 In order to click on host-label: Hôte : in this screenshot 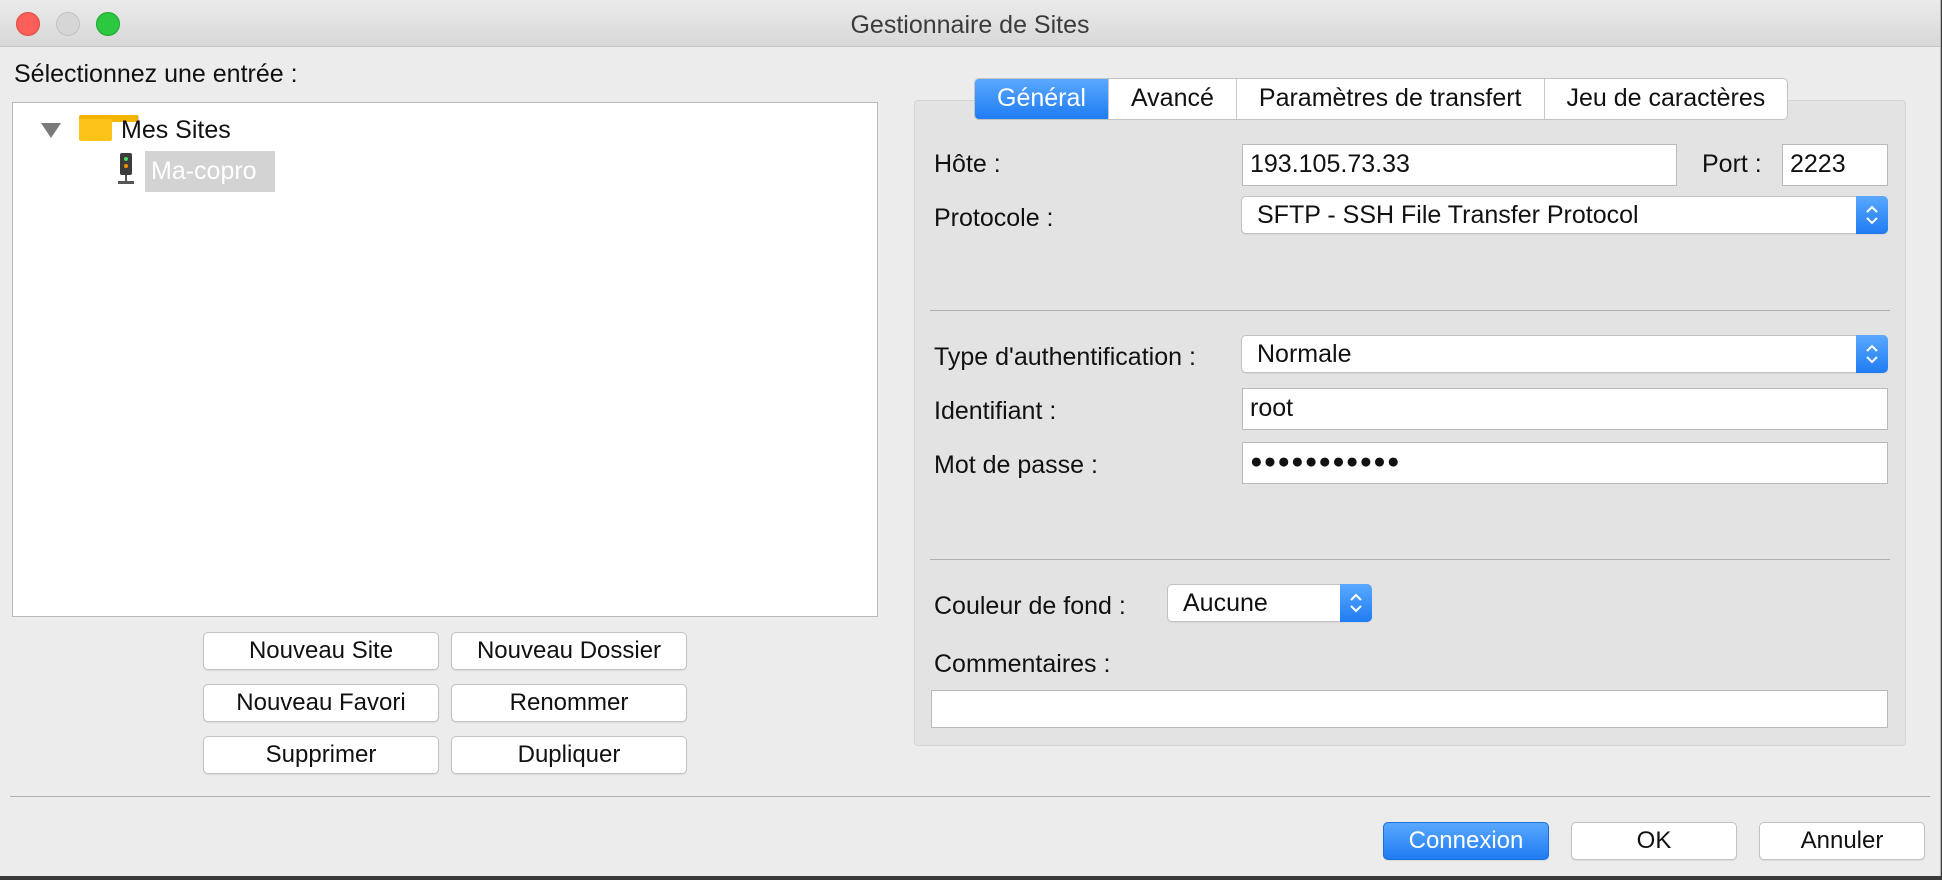, I will do `click(967, 164)`.